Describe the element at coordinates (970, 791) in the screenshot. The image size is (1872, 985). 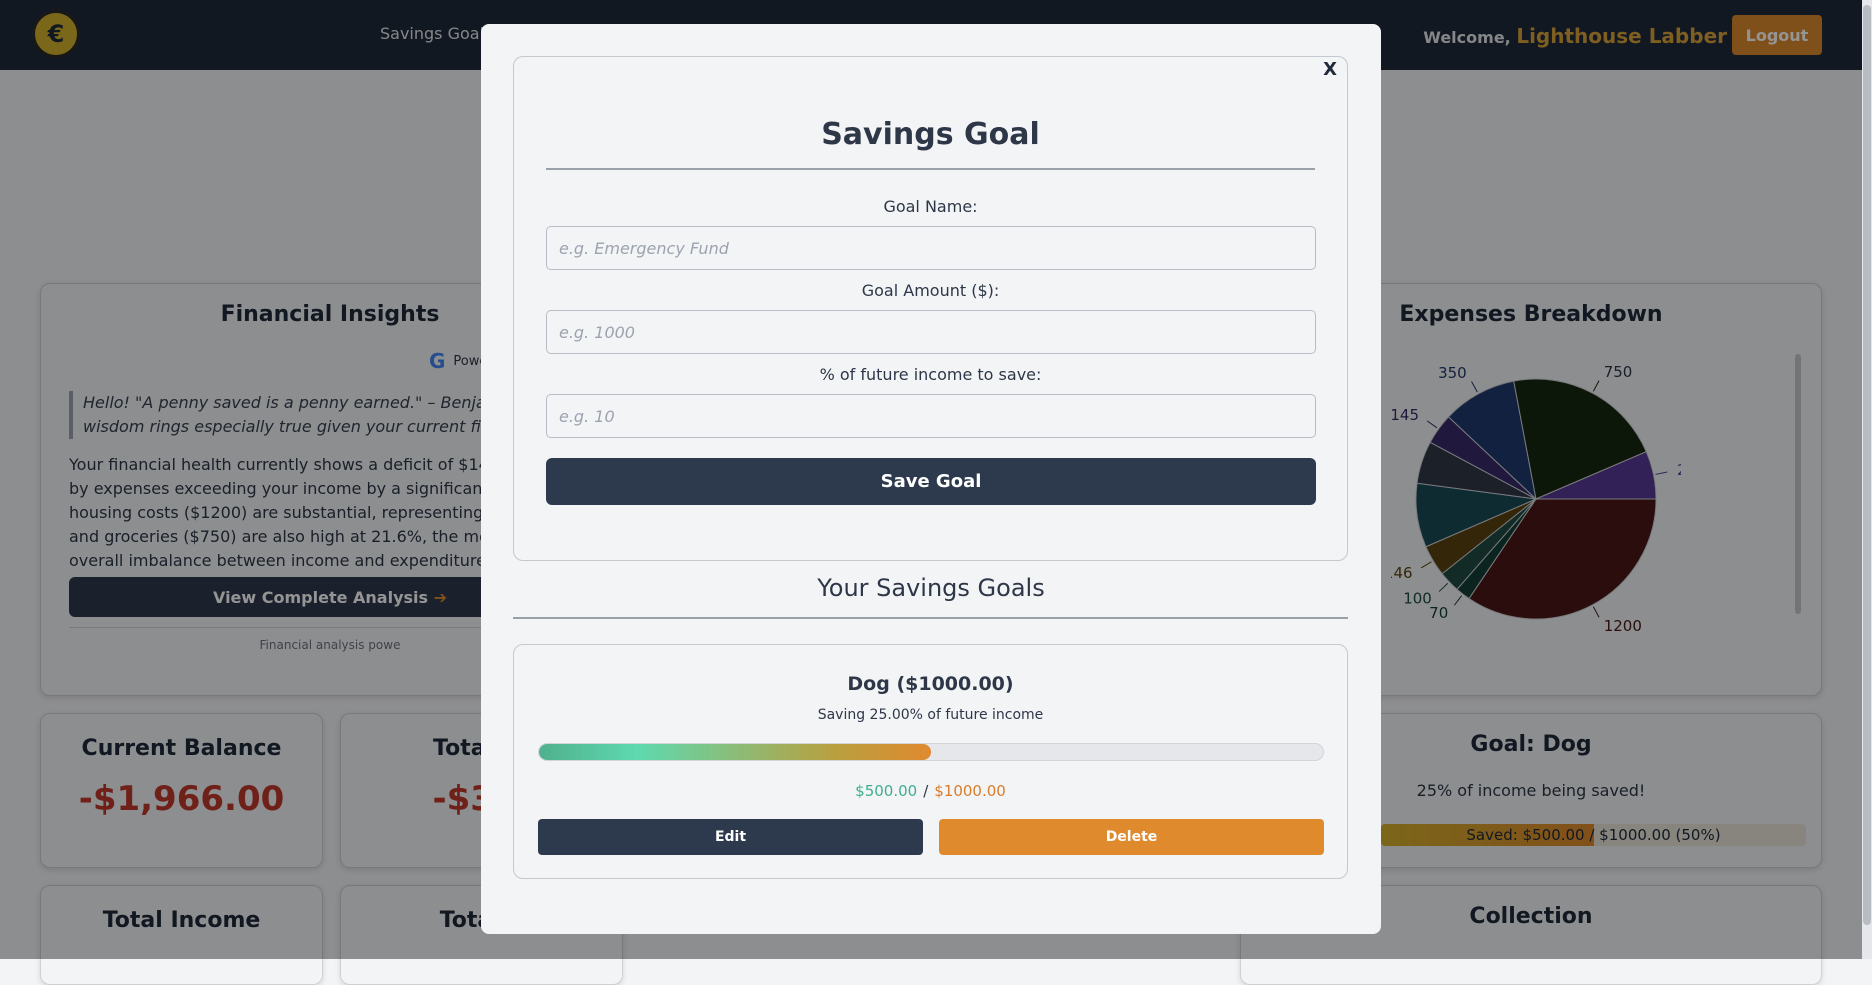
I see `goal-item-target: $1000.00` at that location.